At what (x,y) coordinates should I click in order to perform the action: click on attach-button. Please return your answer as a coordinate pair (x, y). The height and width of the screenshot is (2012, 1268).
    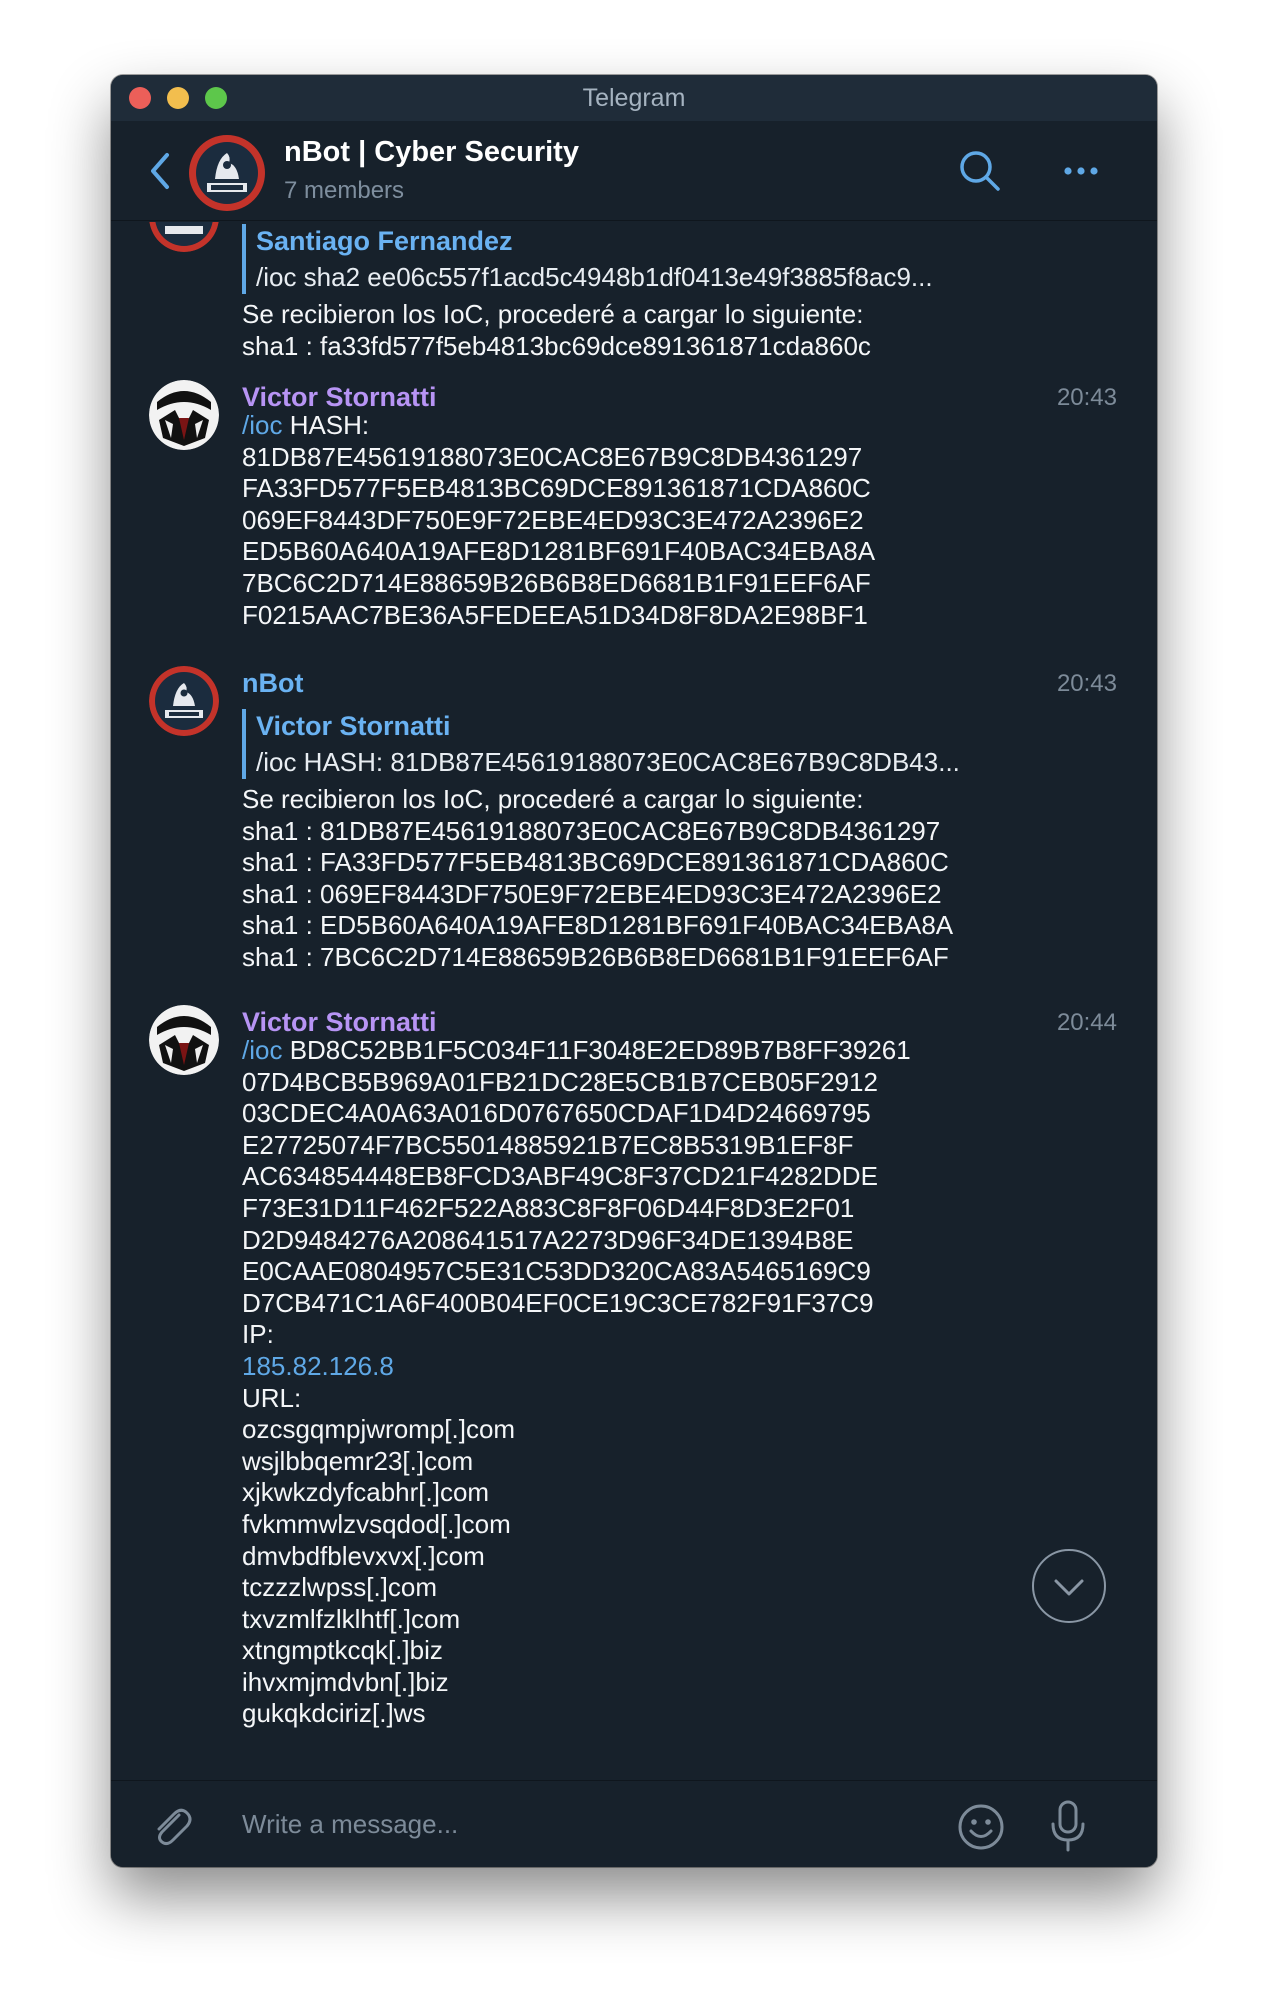
    Looking at the image, I should click on (171, 1825).